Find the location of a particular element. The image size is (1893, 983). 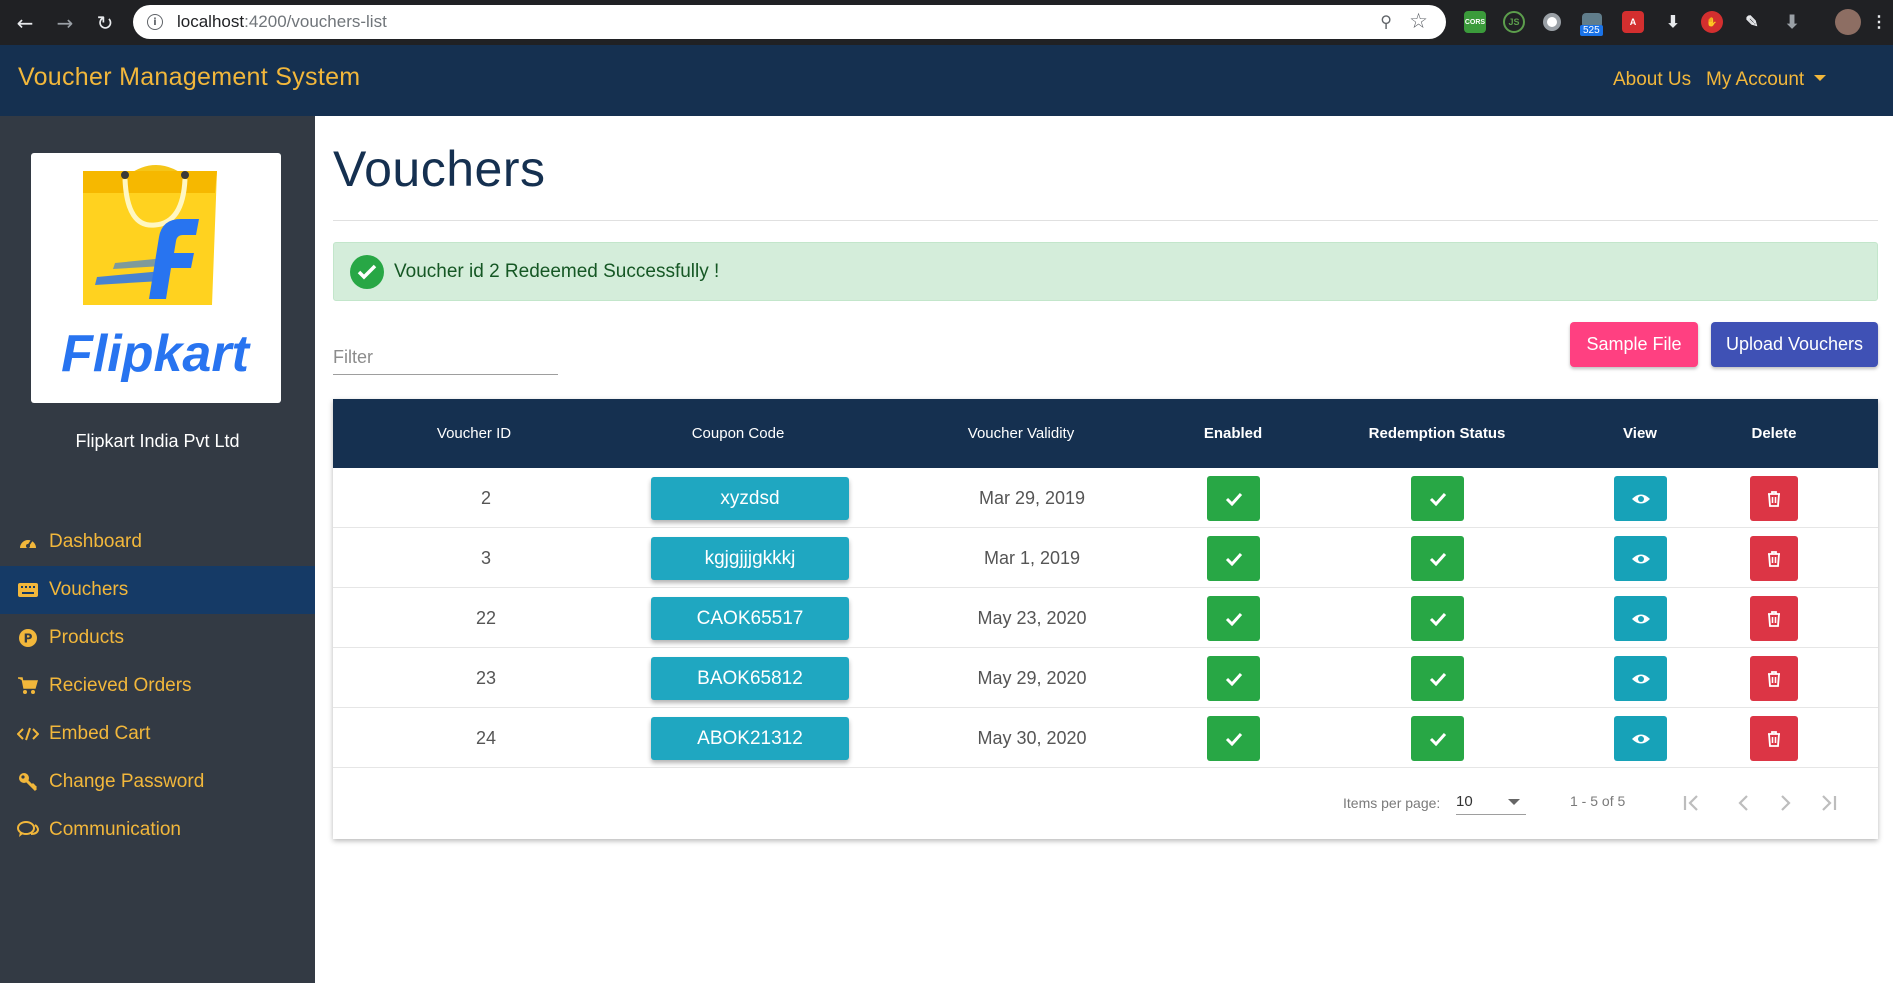

arrow-down-extension-icon: ⬇ is located at coordinates (1792, 22).